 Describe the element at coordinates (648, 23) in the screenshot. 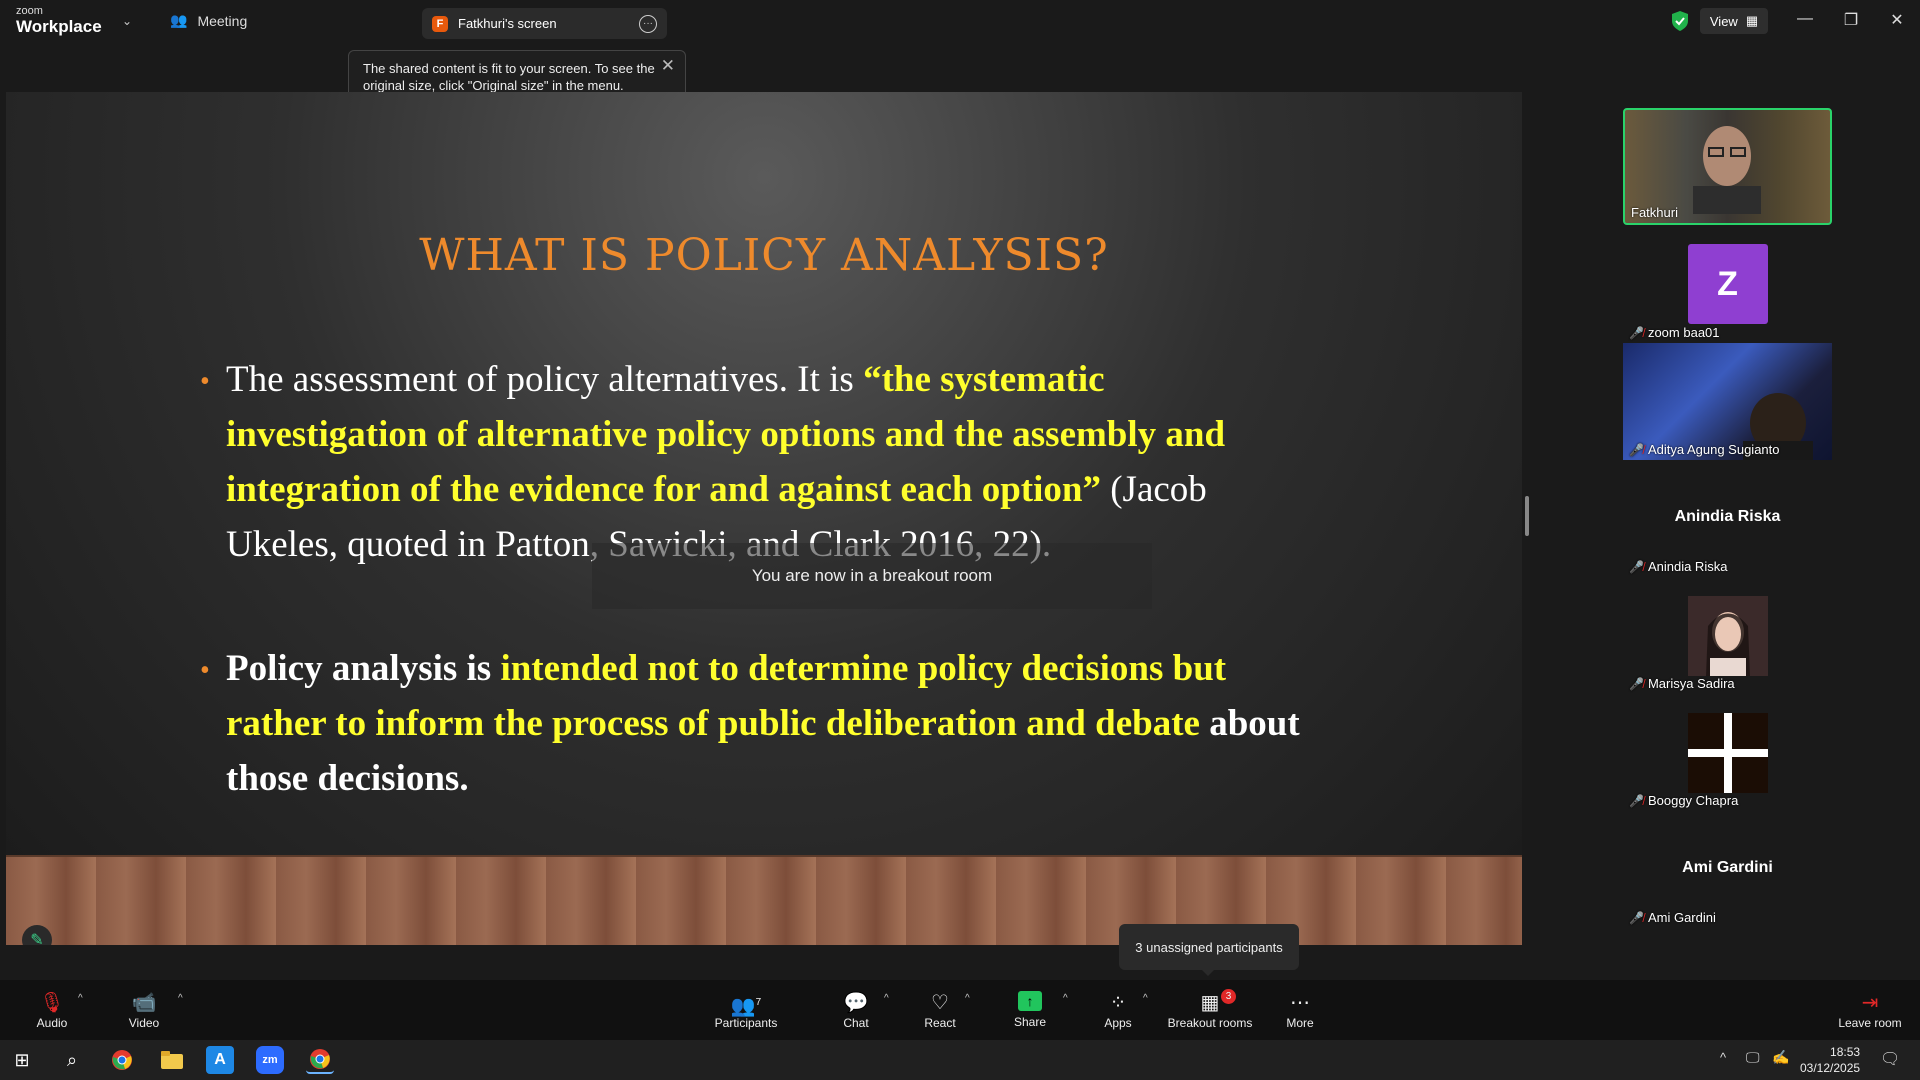

I see `more-options-icon: ···` at that location.